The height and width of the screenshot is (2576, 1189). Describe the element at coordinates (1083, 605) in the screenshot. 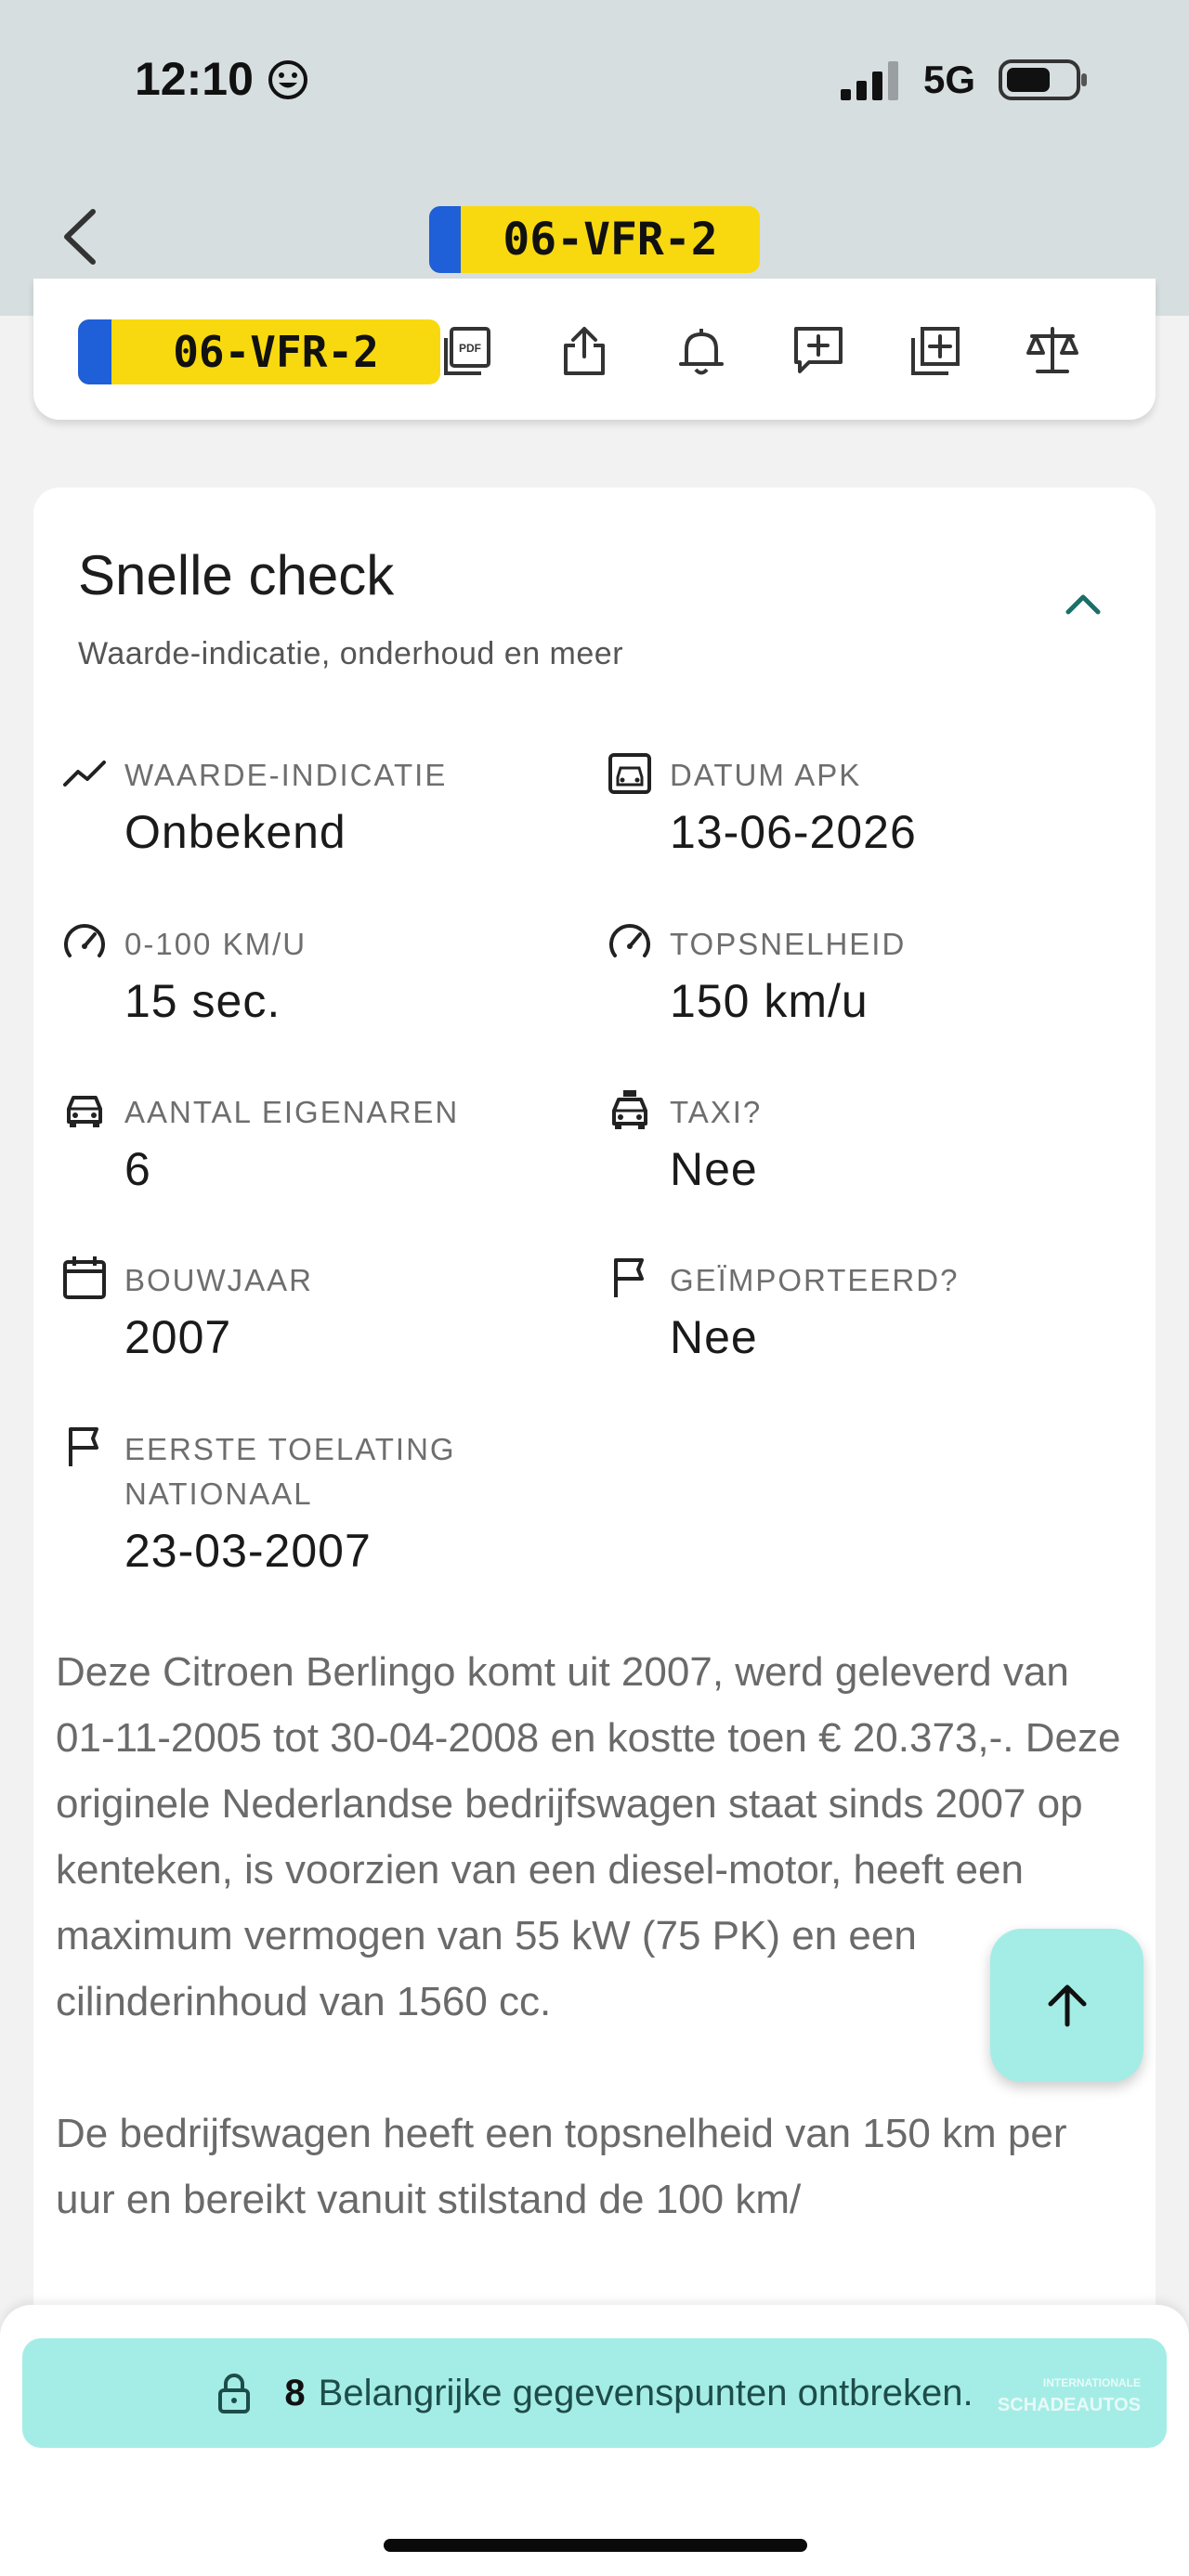

I see `chevron-up-icon` at that location.